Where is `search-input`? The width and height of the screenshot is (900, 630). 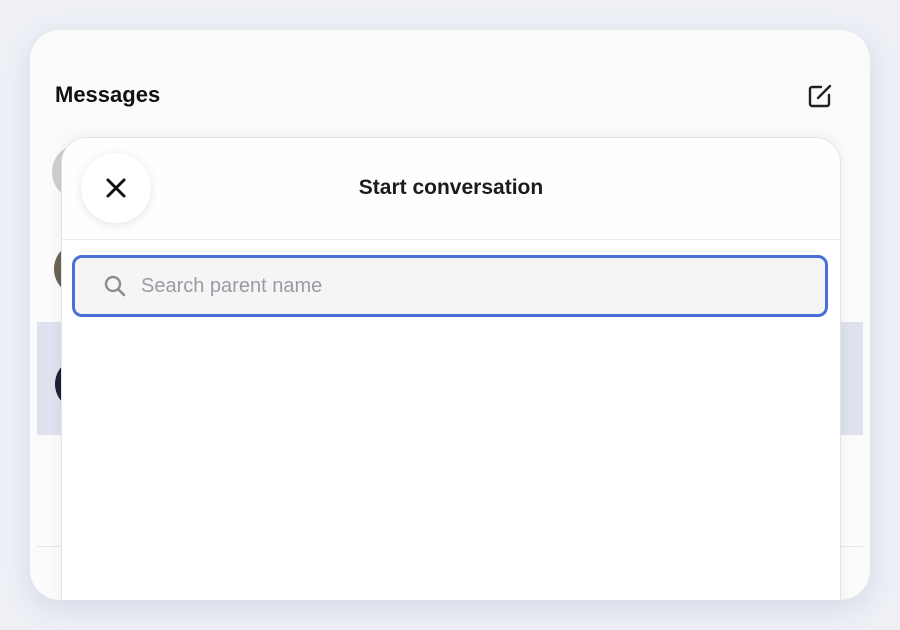
search-input is located at coordinates (482, 286).